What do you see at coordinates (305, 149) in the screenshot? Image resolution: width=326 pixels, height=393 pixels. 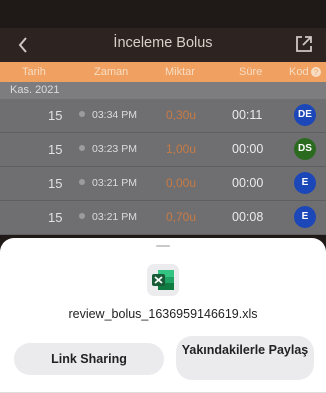 I see `code-badge: DS` at bounding box center [305, 149].